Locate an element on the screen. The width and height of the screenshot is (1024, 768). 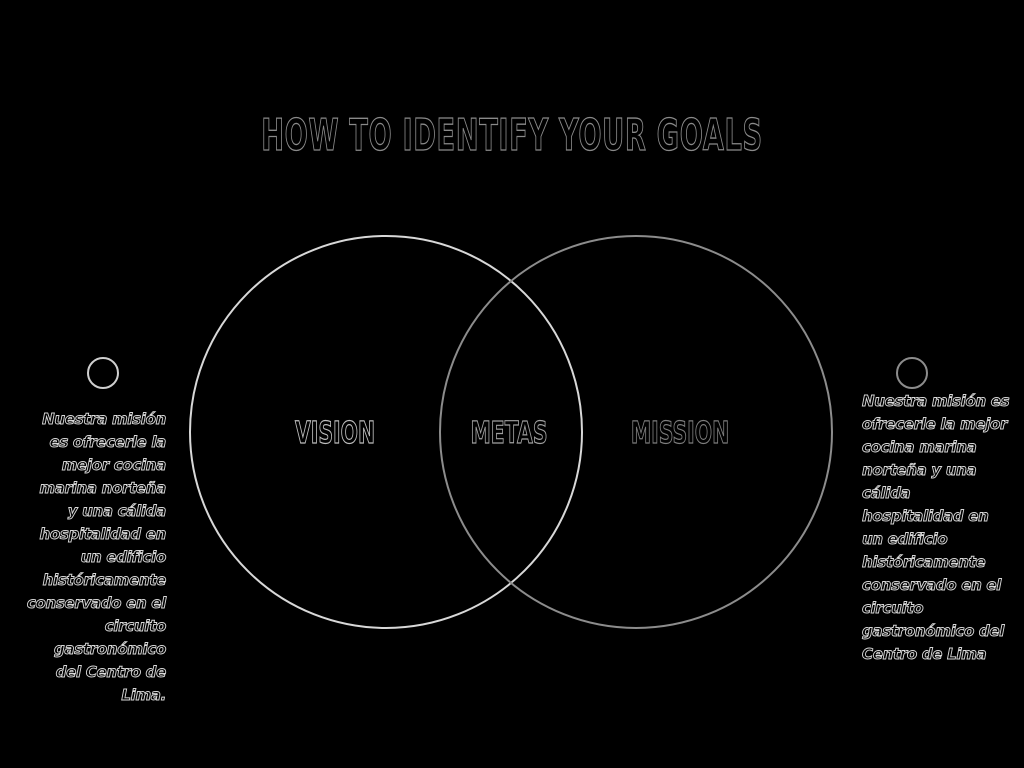
vision-label: VISION is located at coordinates (335, 433).